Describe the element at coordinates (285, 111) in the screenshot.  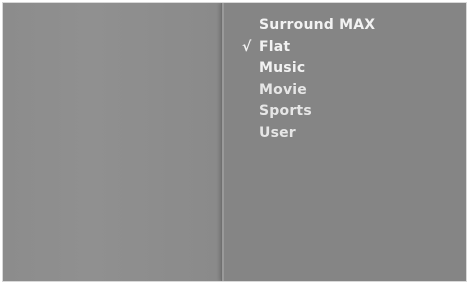
I see `menu-item-label: Sports` at that location.